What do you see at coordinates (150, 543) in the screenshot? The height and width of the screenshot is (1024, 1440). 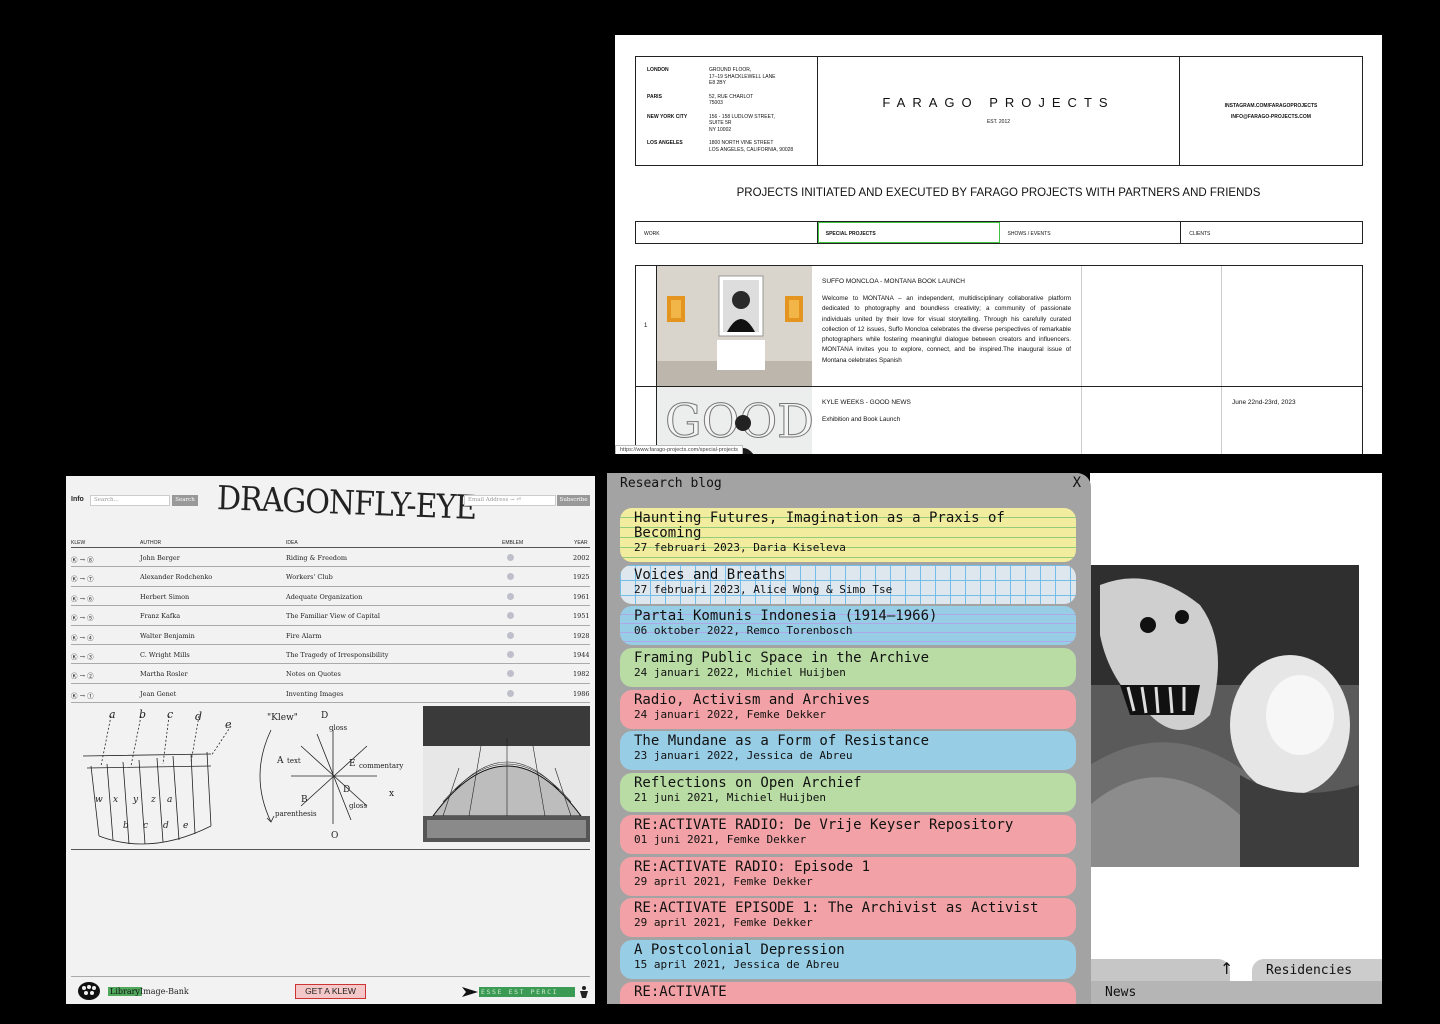 I see `column-author: AUTHOR` at bounding box center [150, 543].